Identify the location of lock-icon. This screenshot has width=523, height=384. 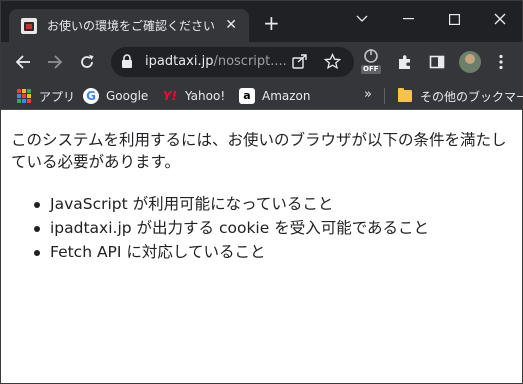
(127, 61).